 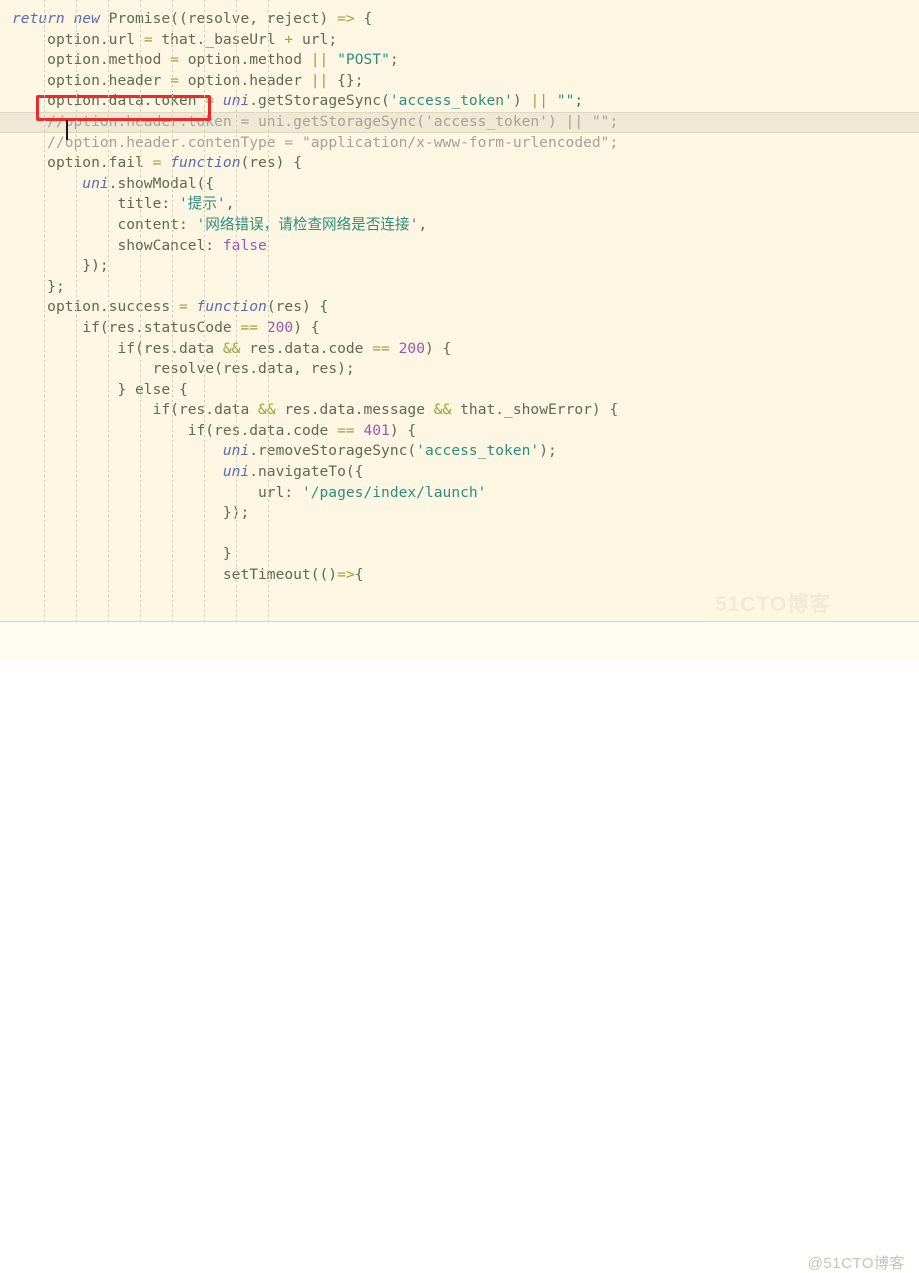 What do you see at coordinates (218, 39) in the screenshot?
I see `code-token-plain: that._baseUrl` at bounding box center [218, 39].